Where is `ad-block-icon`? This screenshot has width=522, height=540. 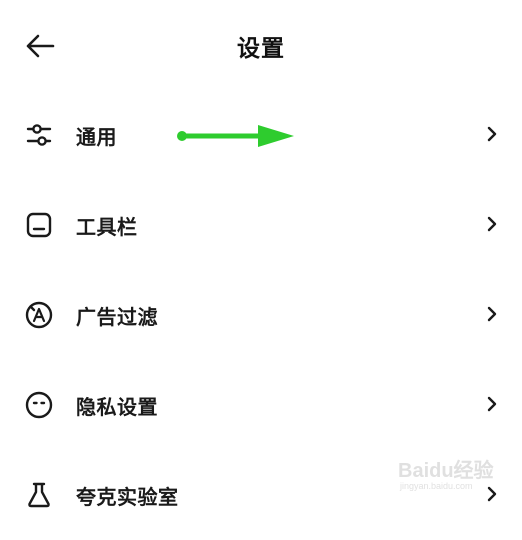 ad-block-icon is located at coordinates (39, 315).